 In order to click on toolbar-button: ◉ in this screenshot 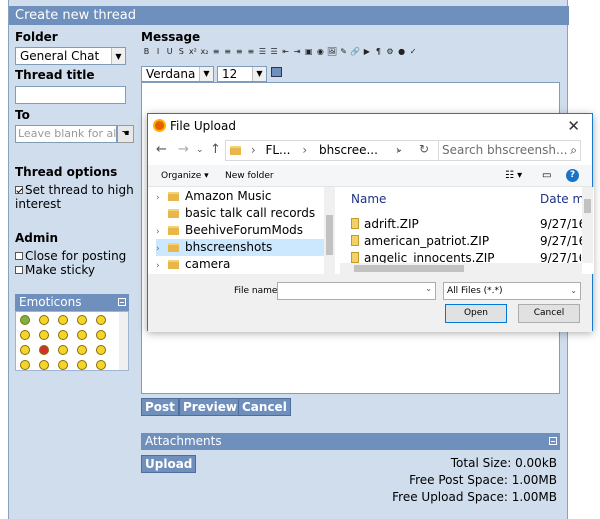, I will do `click(320, 51)`.